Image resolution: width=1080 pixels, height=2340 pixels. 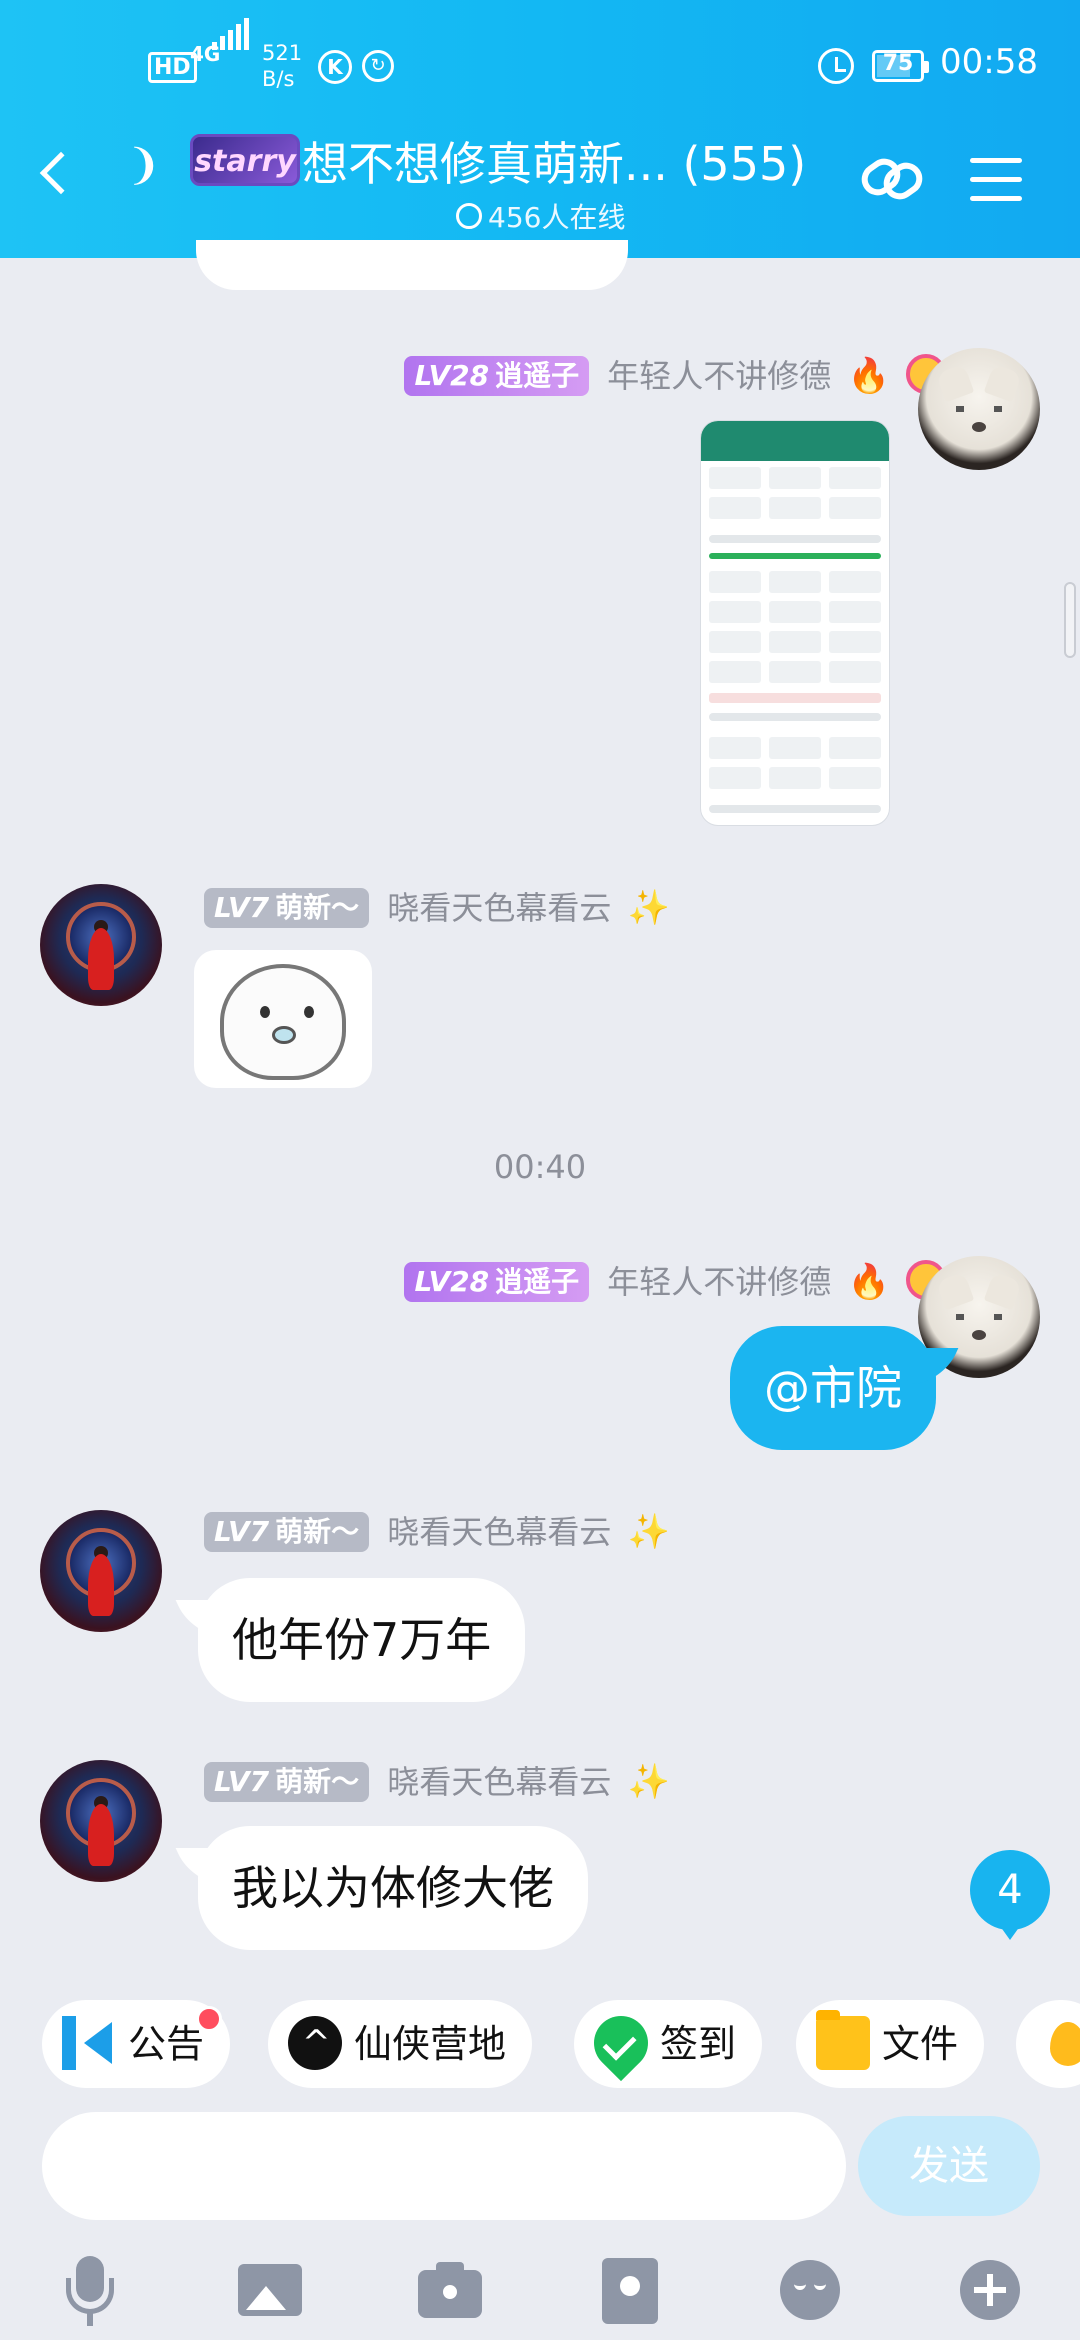 I want to click on emoji-icon, so click(x=810, y=2290).